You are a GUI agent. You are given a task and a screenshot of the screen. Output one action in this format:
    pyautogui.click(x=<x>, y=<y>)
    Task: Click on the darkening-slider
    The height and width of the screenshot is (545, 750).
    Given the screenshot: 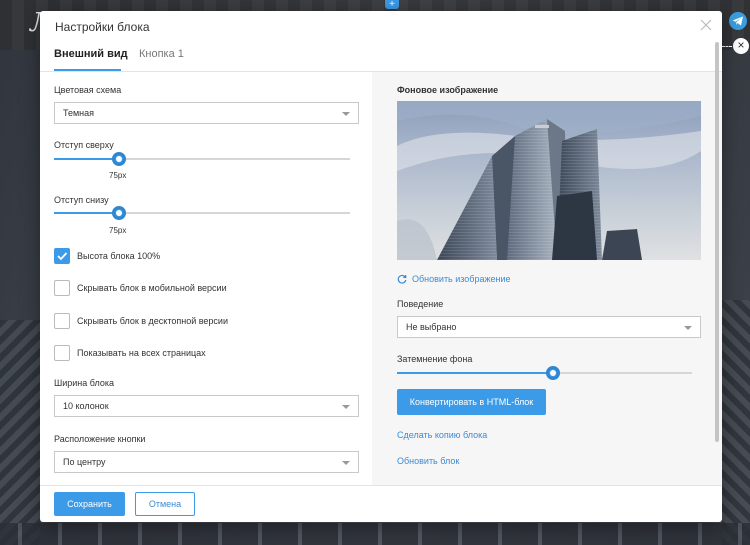 What is the action you would take?
    pyautogui.click(x=544, y=373)
    